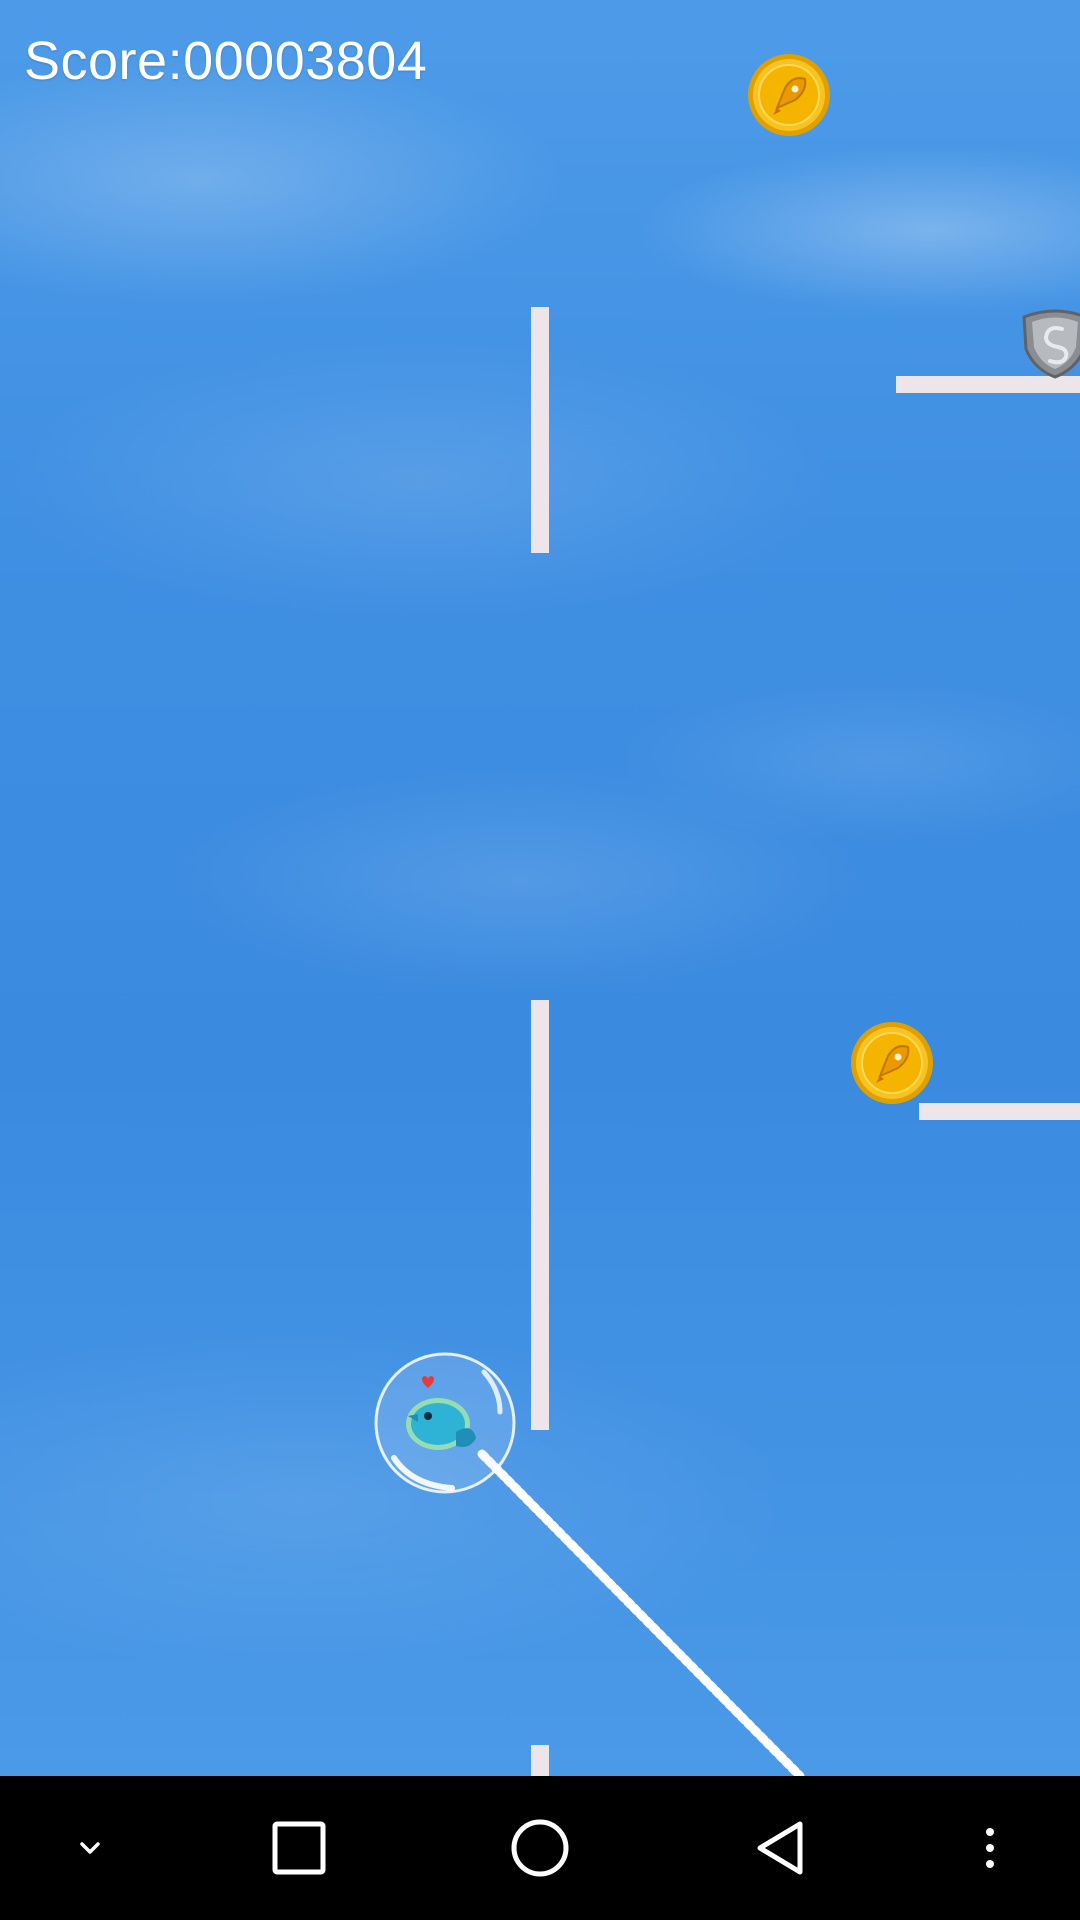 Image resolution: width=1080 pixels, height=1920 pixels. I want to click on recents-square-icon, so click(299, 1848).